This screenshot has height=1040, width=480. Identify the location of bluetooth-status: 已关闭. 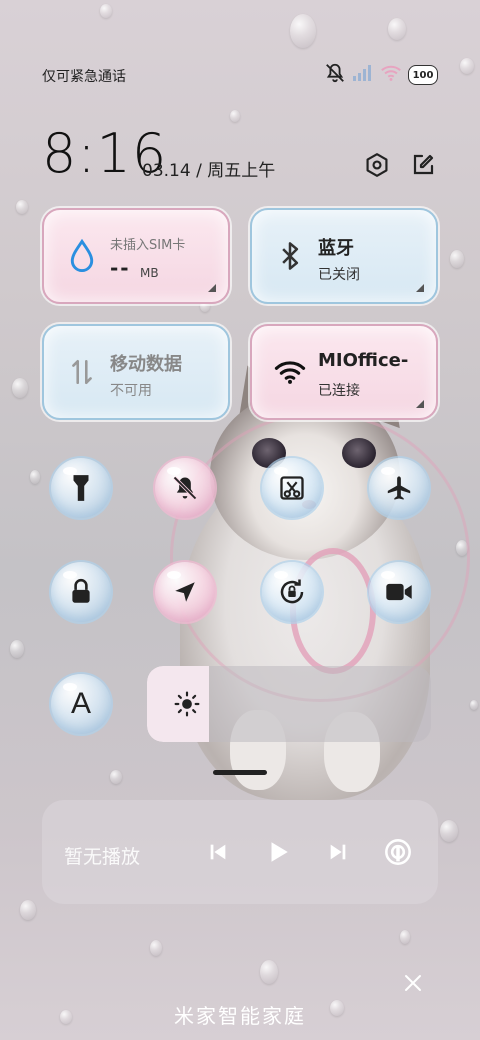
(339, 275).